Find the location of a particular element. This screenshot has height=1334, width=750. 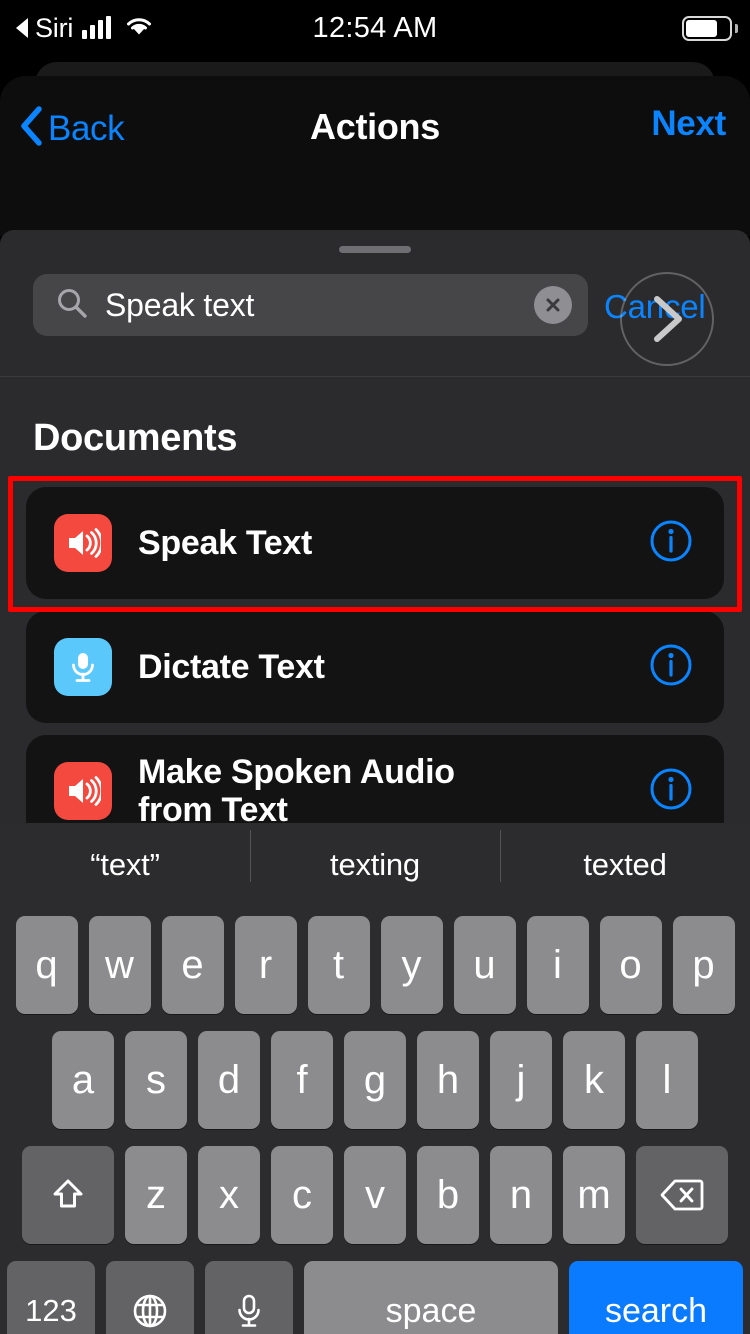

search-sheet: Speak text Cancel is located at coordinates (375, 303).